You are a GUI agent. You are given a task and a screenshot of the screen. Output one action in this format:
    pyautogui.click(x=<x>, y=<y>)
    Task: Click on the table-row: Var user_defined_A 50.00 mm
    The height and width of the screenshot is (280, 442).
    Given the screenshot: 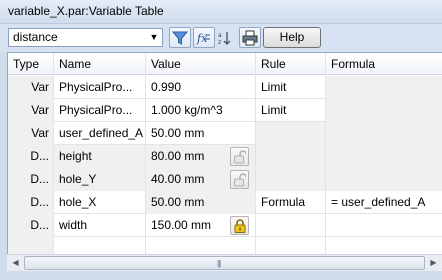 What is the action you would take?
    pyautogui.click(x=225, y=133)
    